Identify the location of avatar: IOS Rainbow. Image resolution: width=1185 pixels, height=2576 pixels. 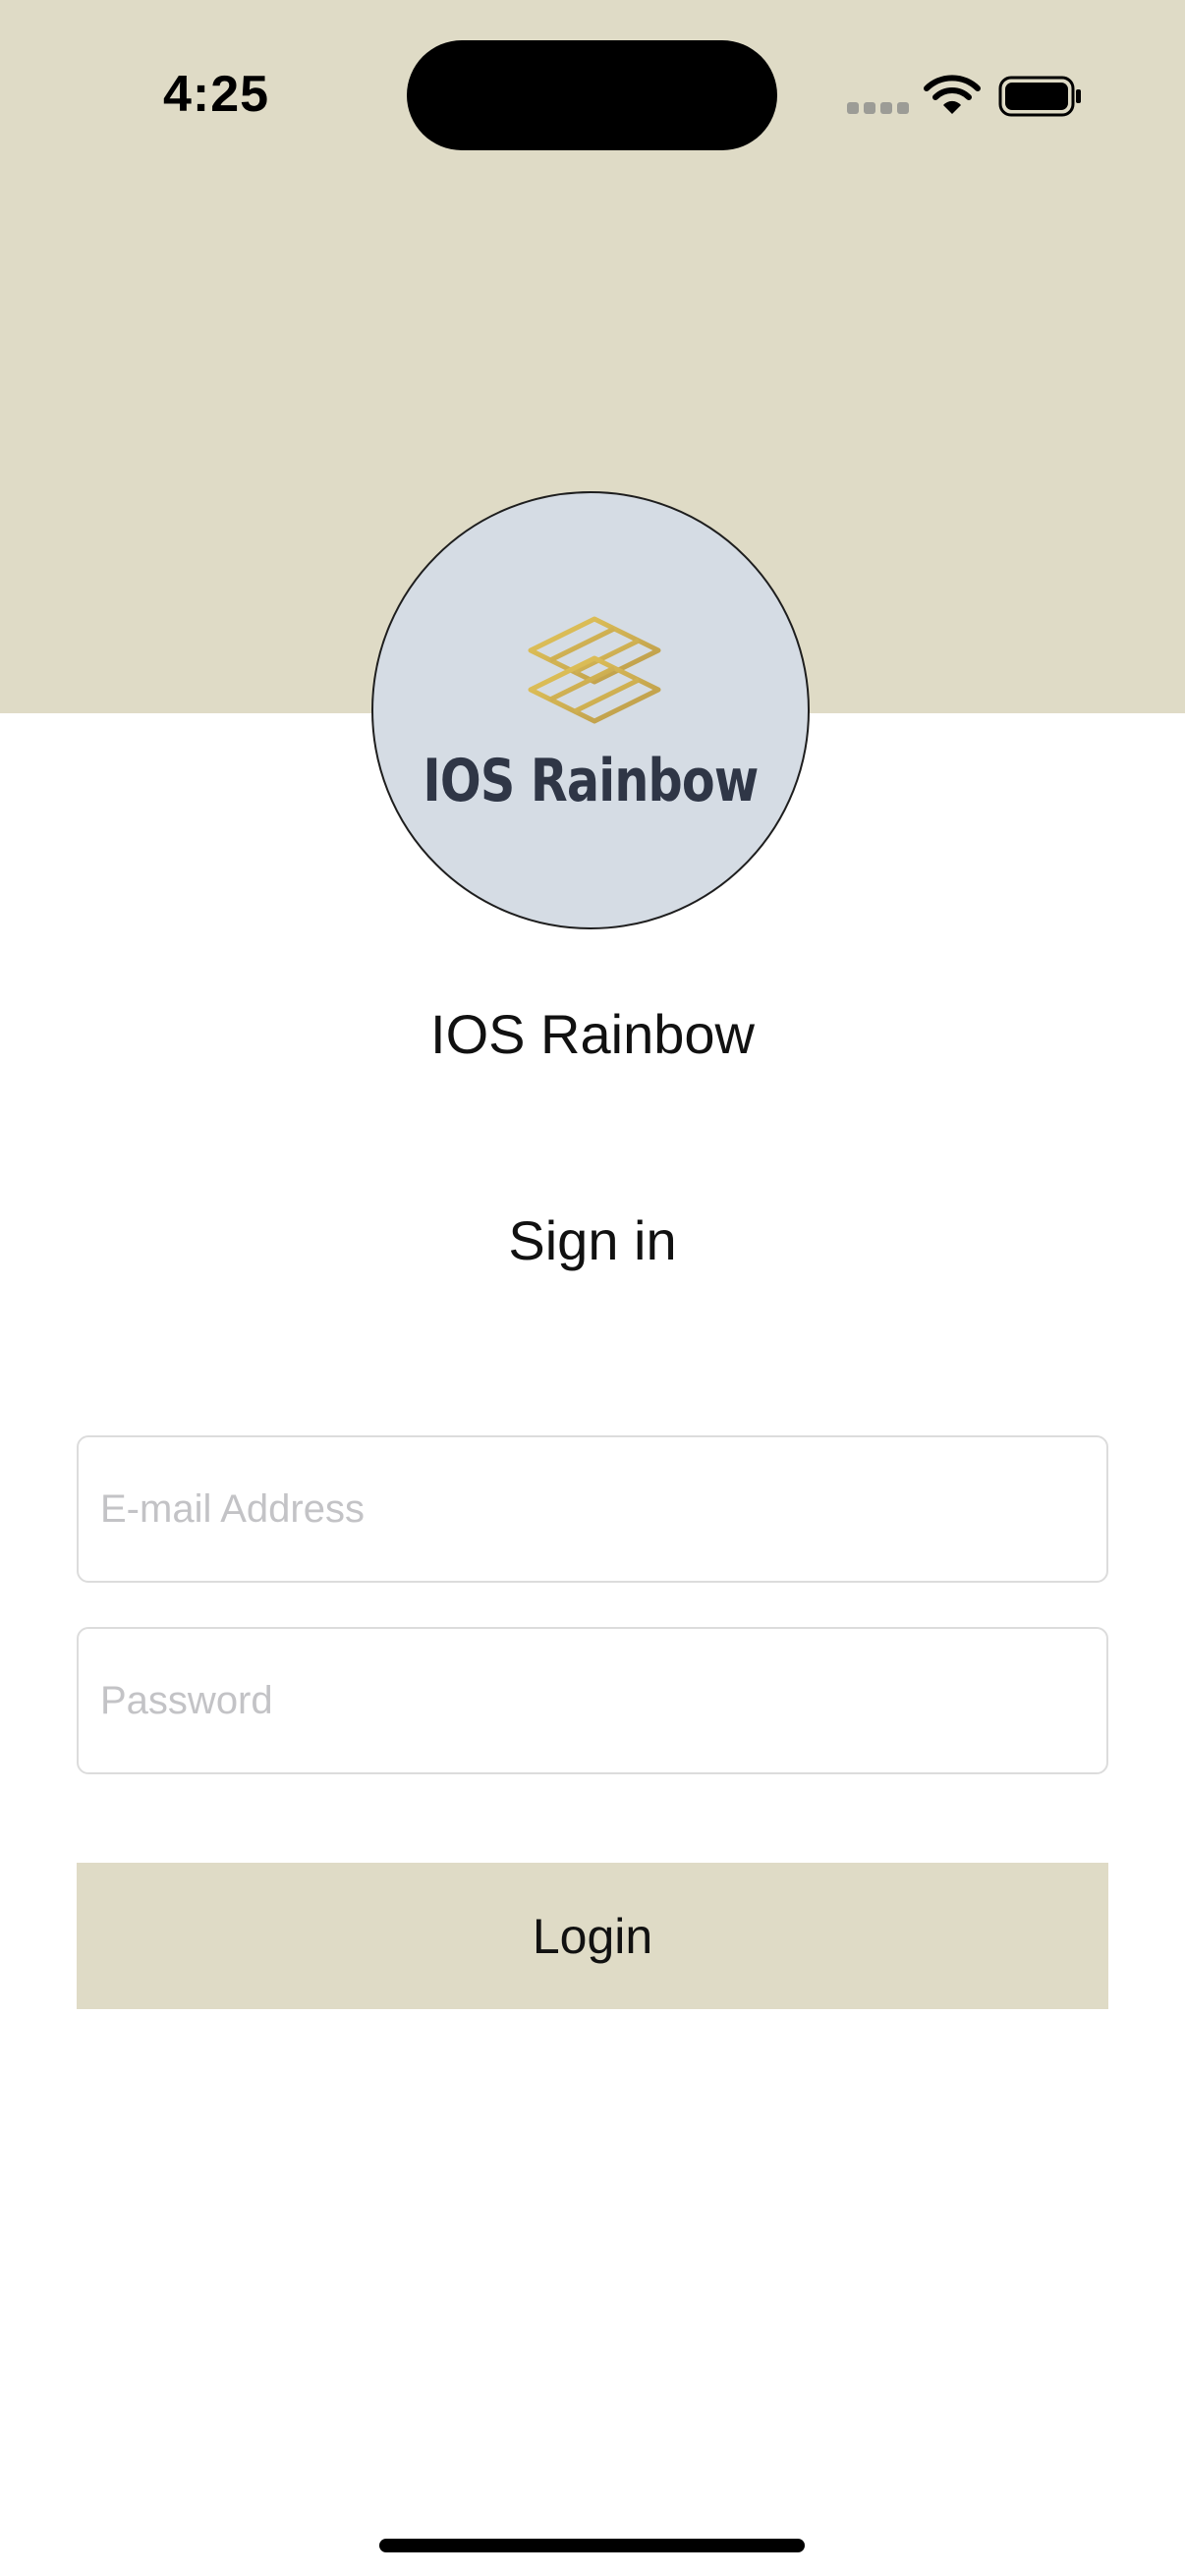
(591, 710).